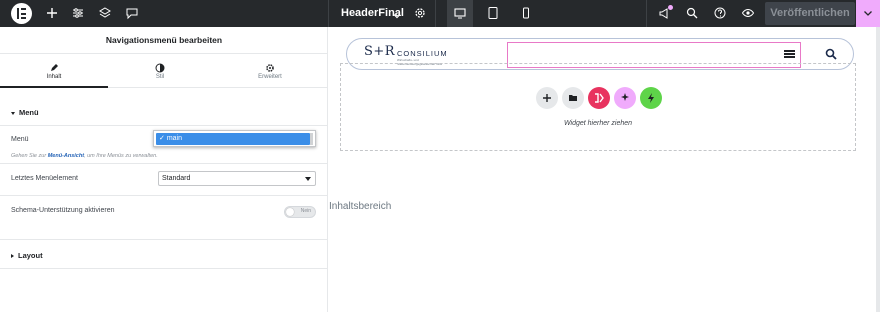 The image size is (880, 312). What do you see at coordinates (54, 65) in the screenshot?
I see `pencil-icon` at bounding box center [54, 65].